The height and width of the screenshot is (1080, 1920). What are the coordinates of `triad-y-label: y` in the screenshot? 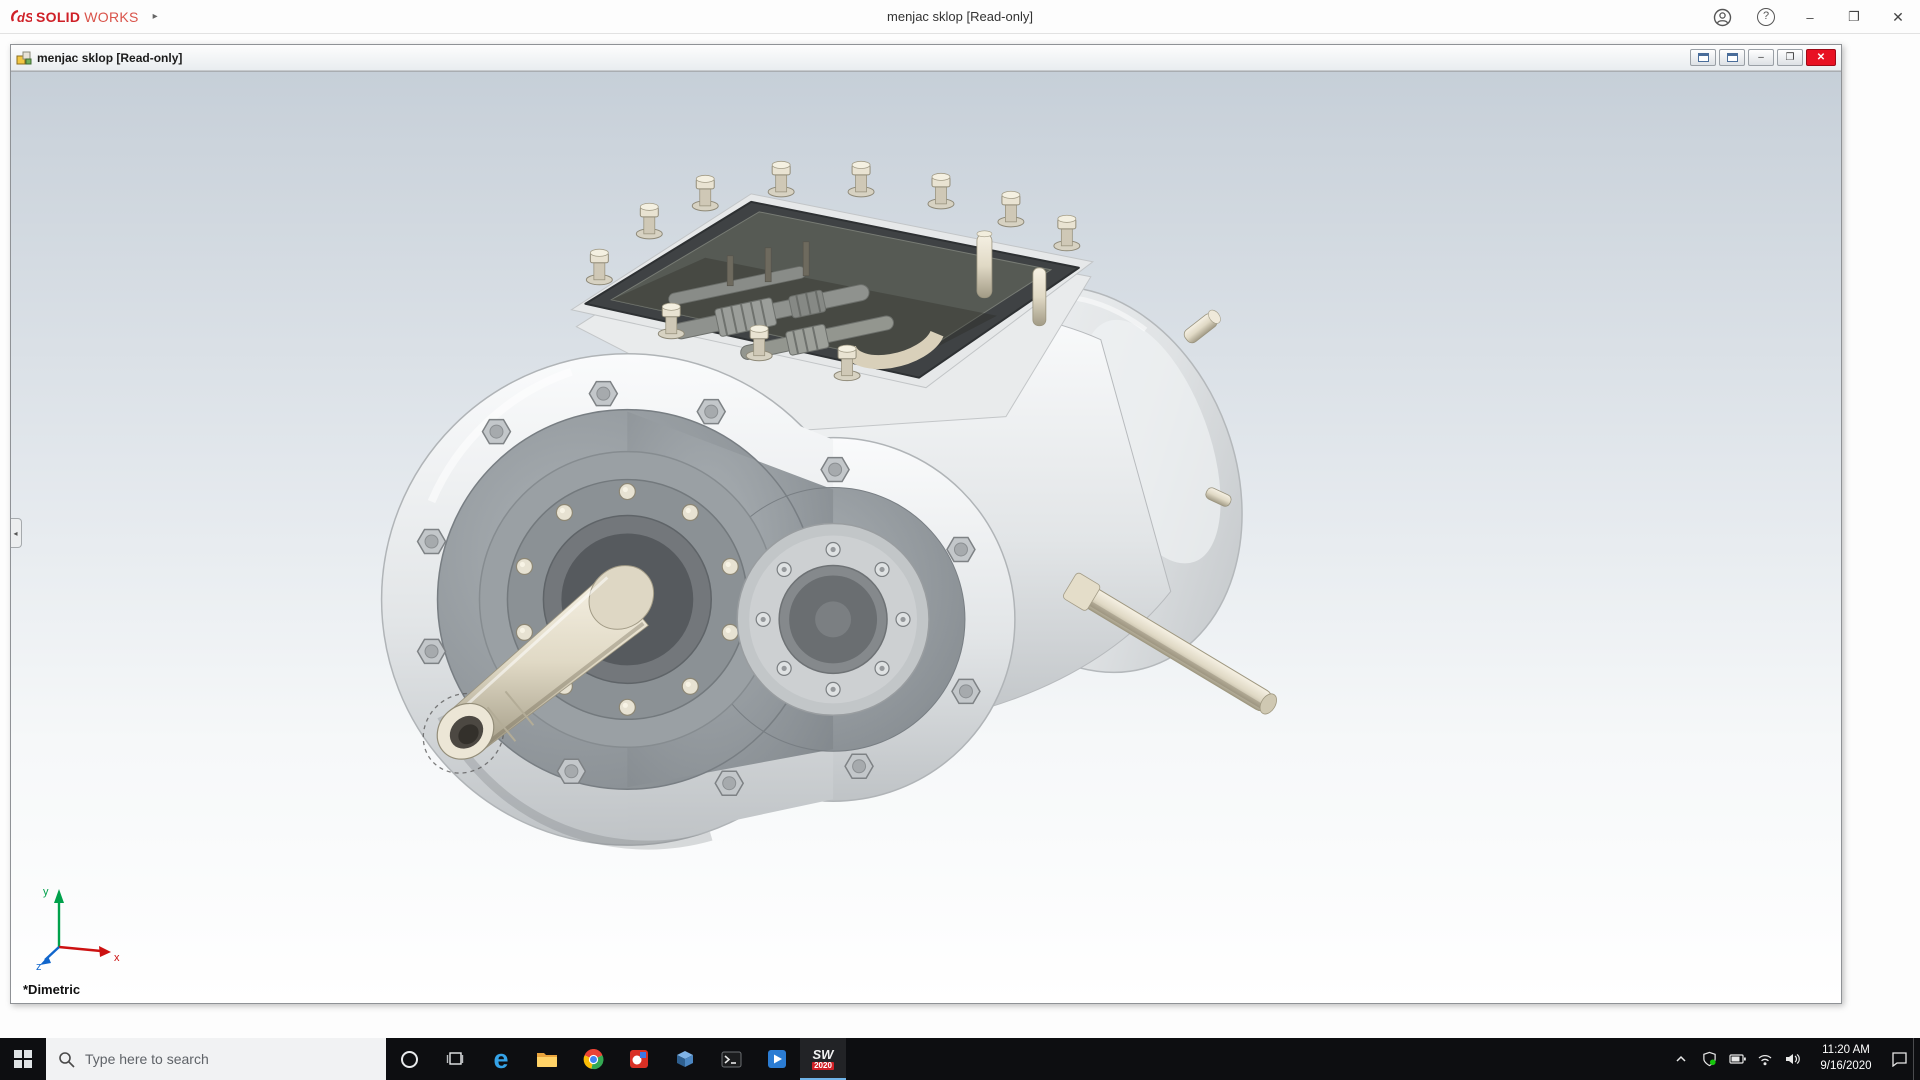 It's located at (46, 892).